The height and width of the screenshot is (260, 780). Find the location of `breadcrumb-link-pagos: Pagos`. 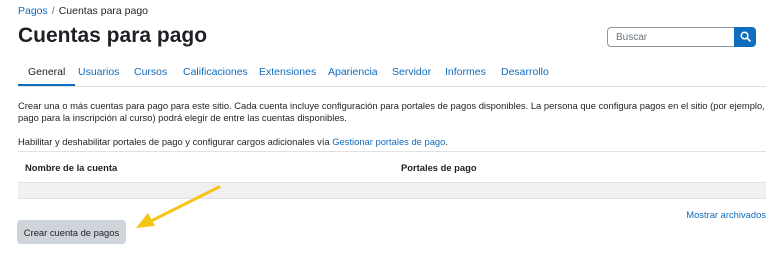

breadcrumb-link-pagos: Pagos is located at coordinates (33, 11).